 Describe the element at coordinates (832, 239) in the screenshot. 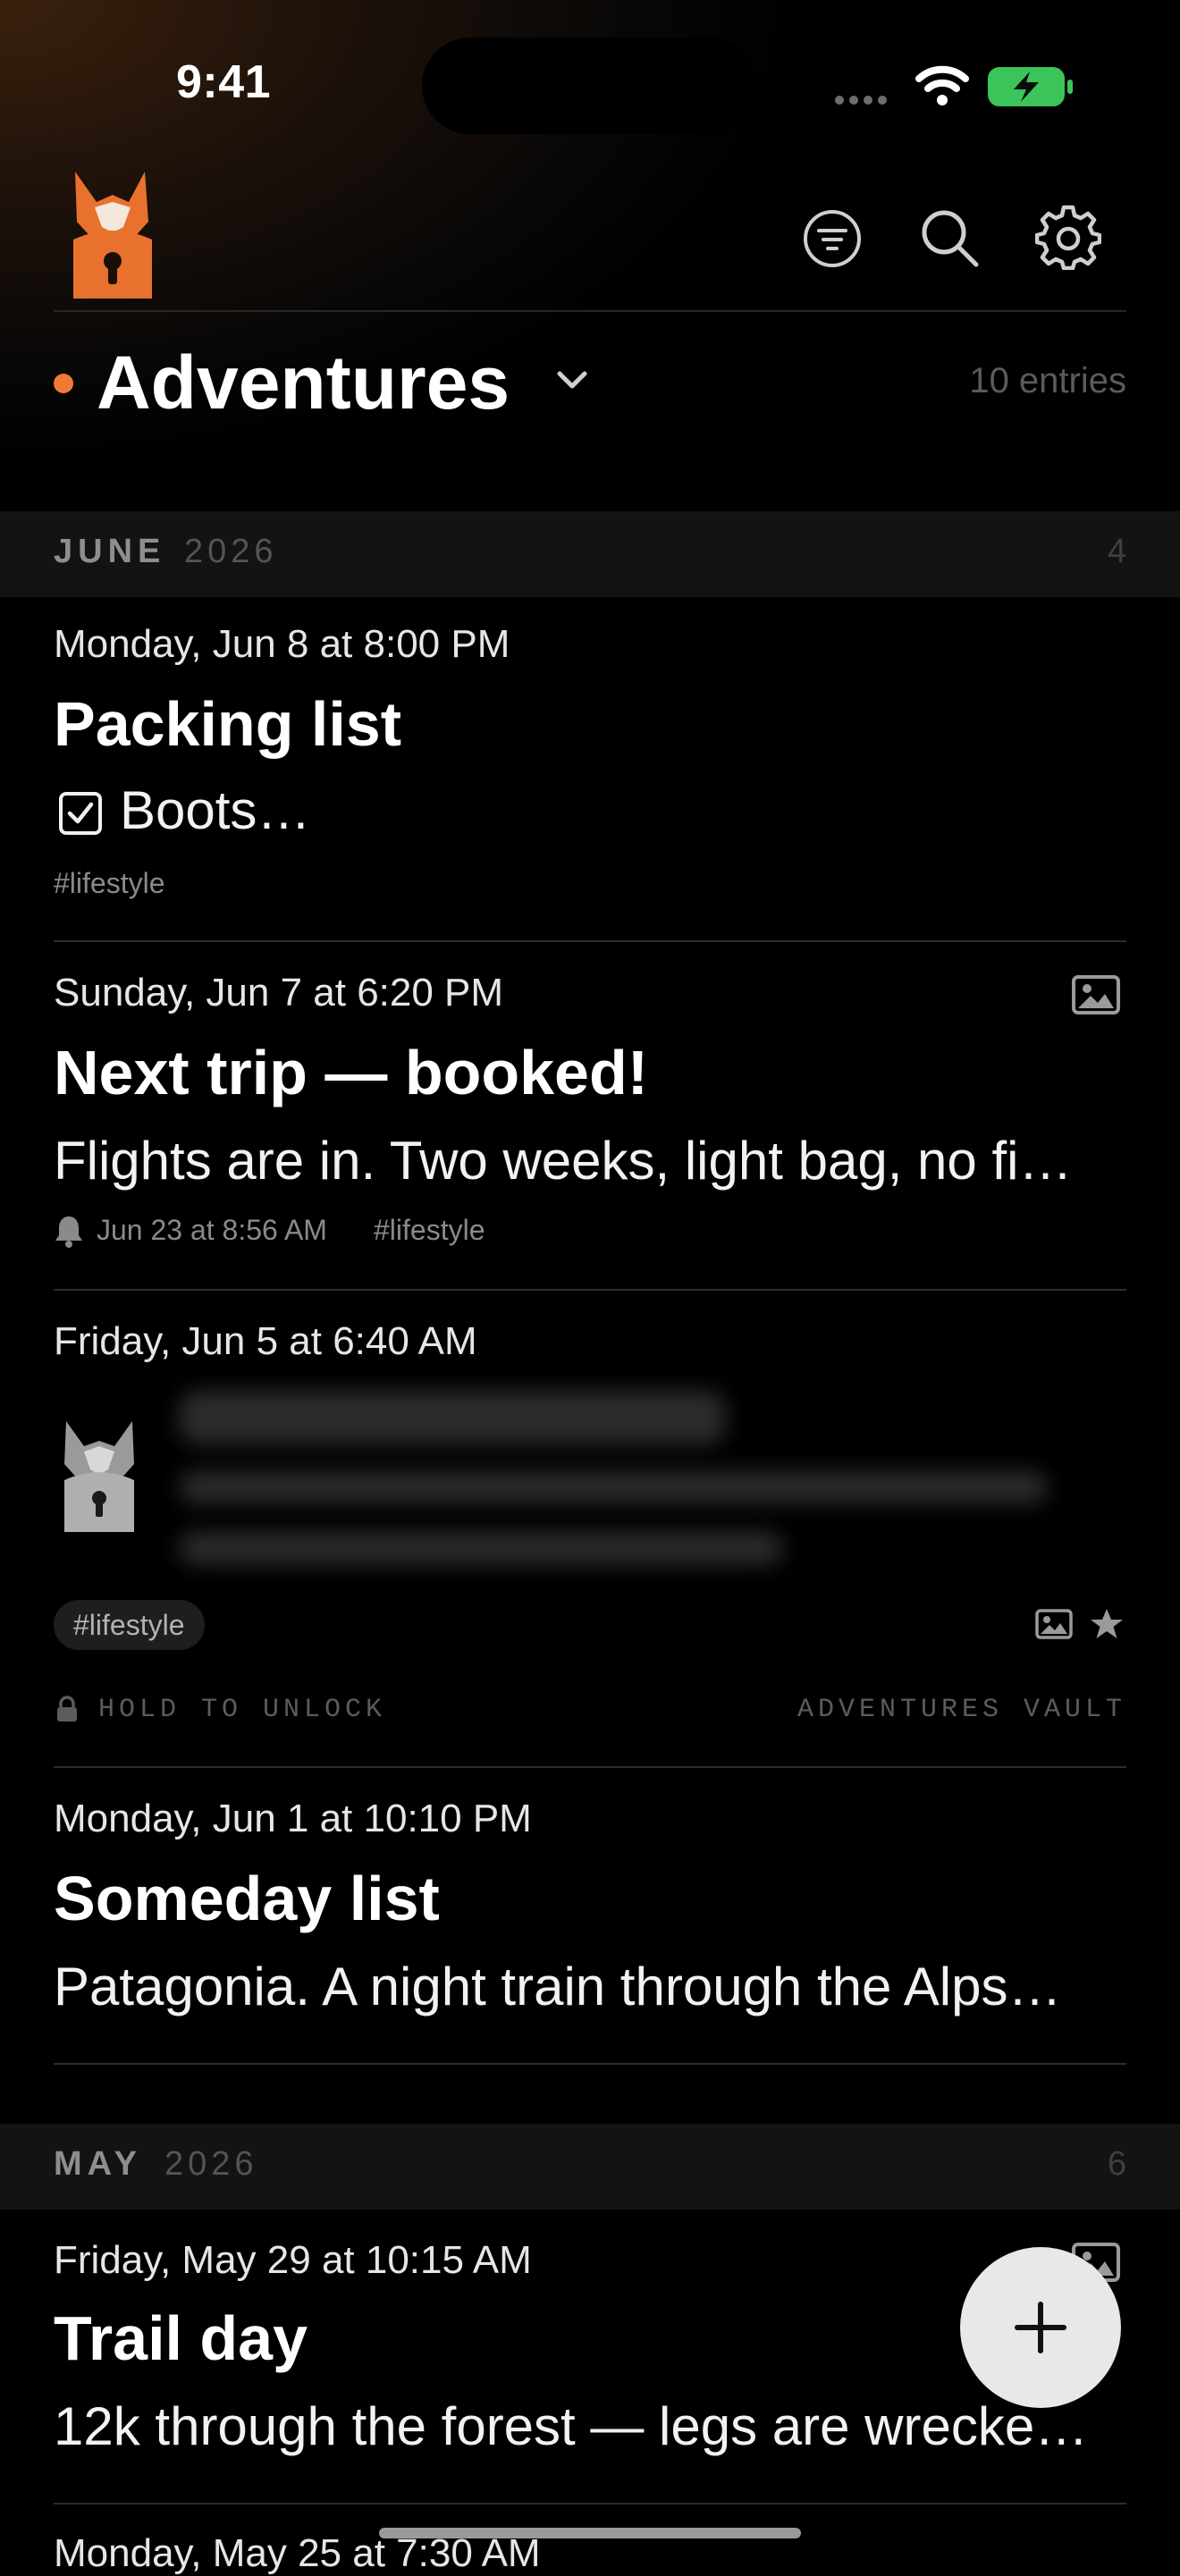

I see `filter-icon` at that location.